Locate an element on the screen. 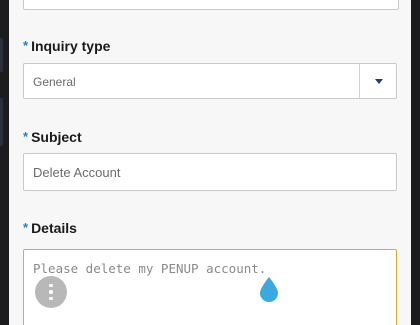 The height and width of the screenshot is (325, 420). chevron-down-icon is located at coordinates (379, 81).